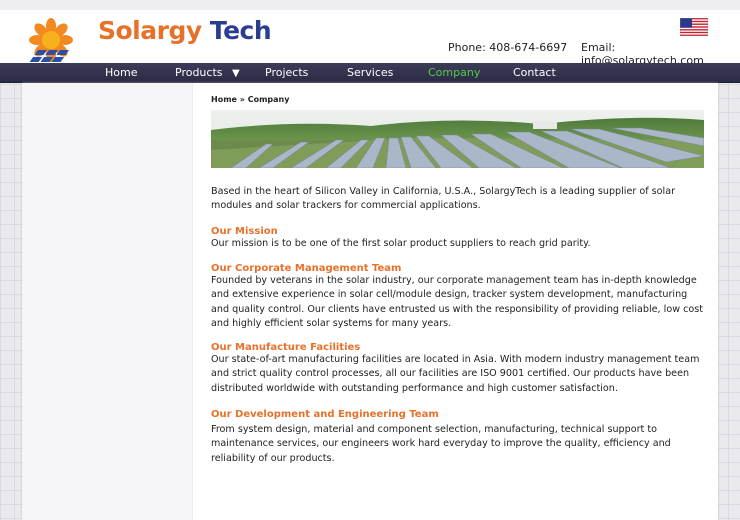  I want to click on us-flag-icon, so click(694, 27).